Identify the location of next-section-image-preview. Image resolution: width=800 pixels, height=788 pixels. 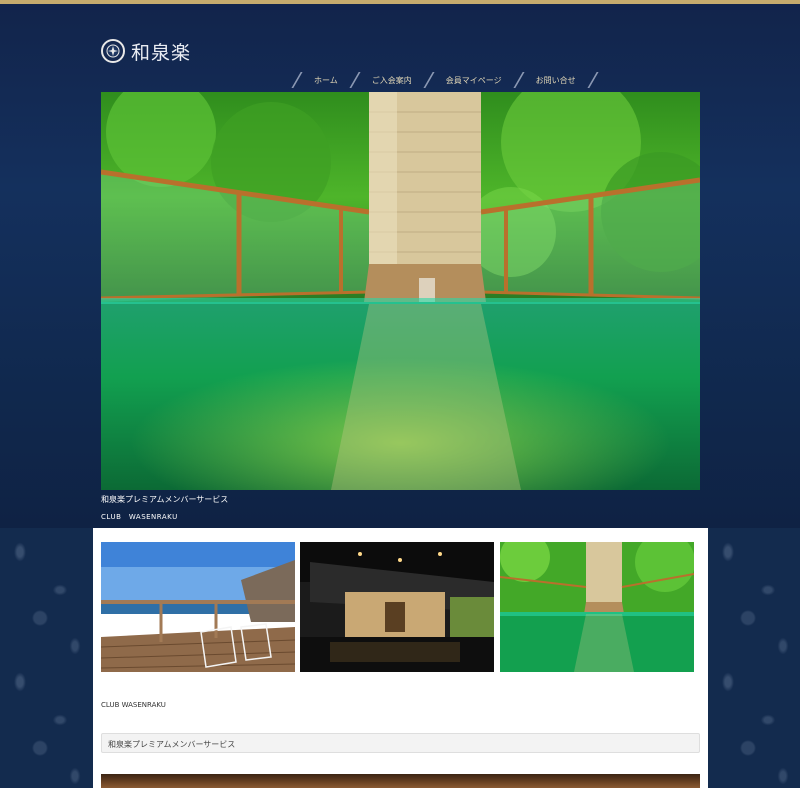
(400, 781).